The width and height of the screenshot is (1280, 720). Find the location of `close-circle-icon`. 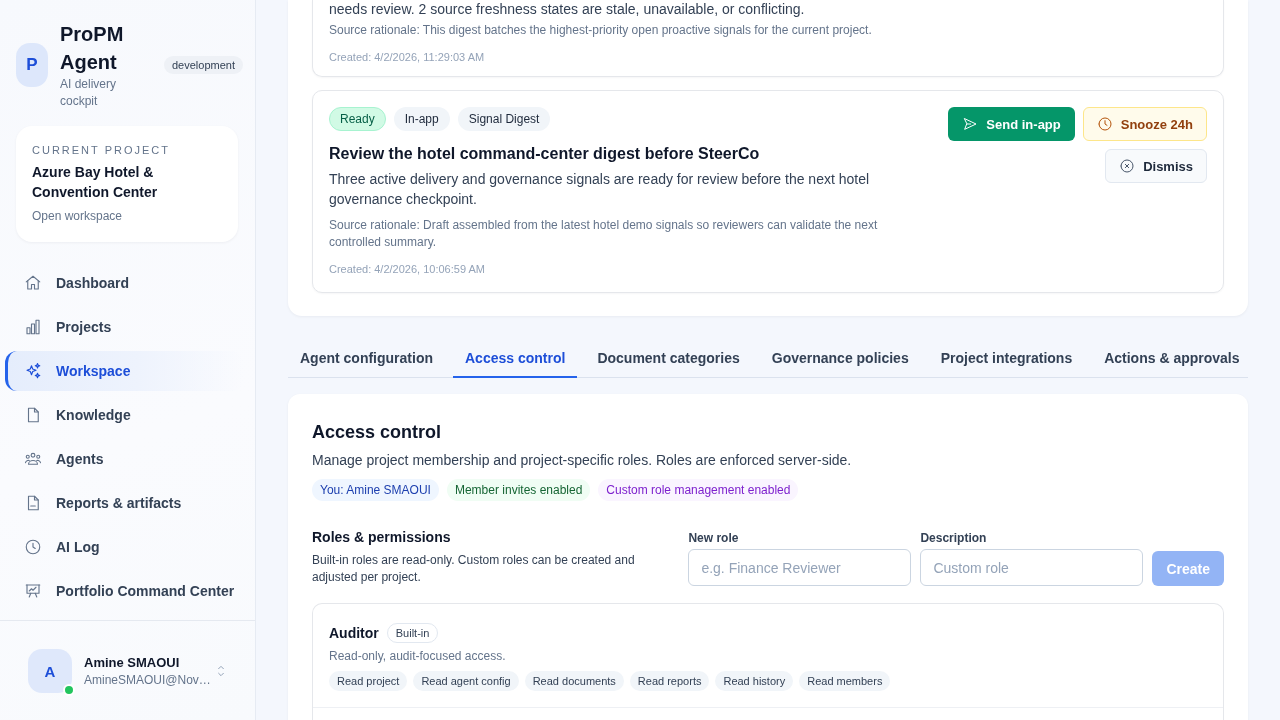

close-circle-icon is located at coordinates (1127, 166).